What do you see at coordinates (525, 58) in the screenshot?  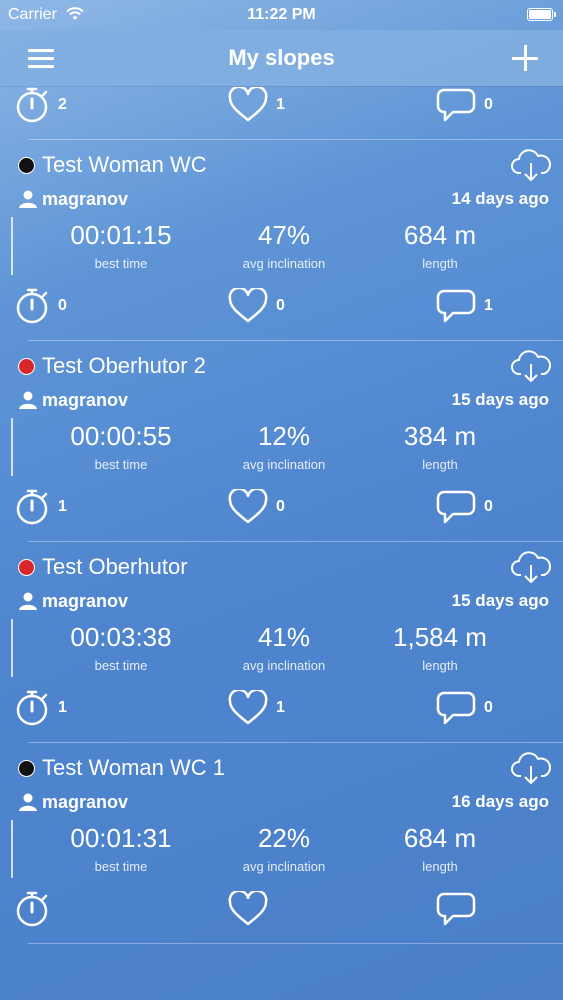 I see `add-slope-button` at bounding box center [525, 58].